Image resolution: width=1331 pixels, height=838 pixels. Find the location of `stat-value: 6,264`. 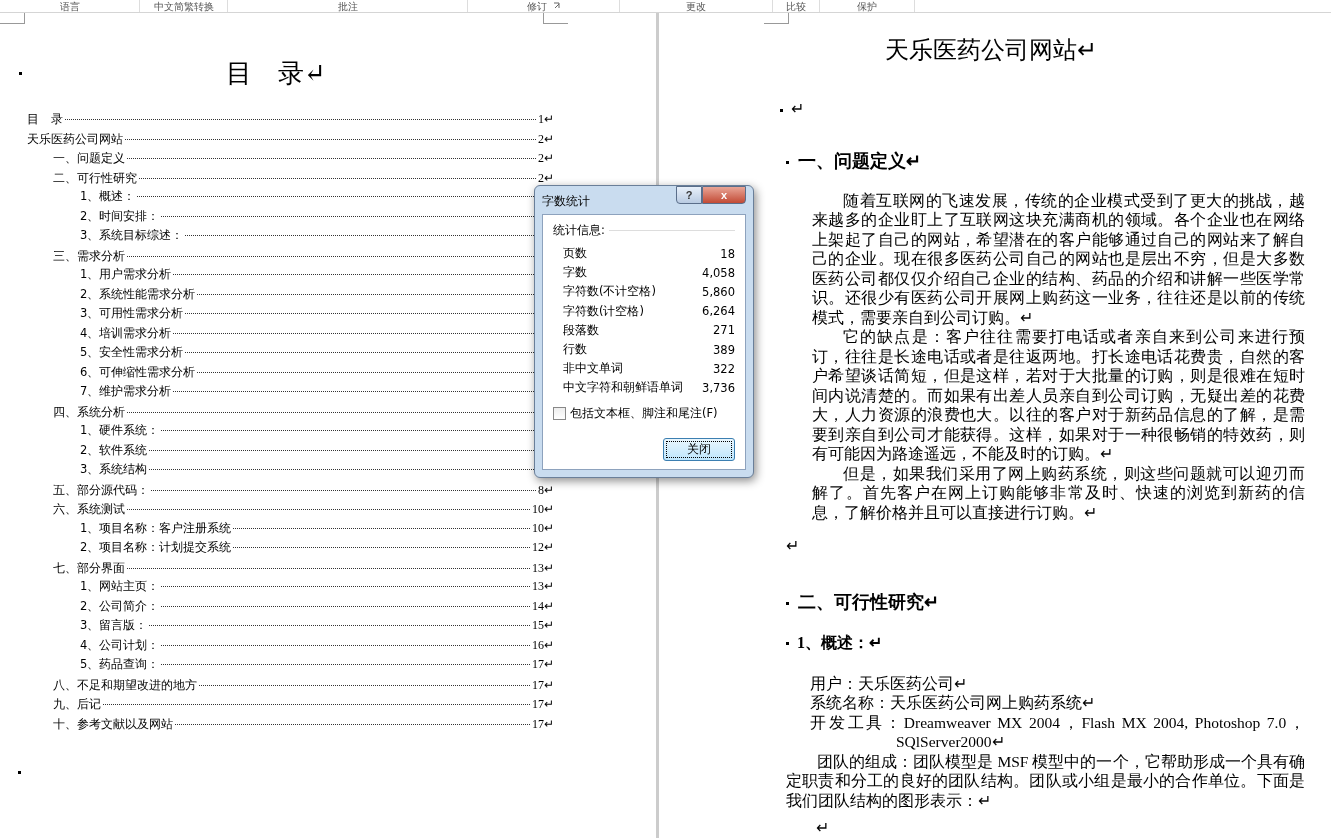

stat-value: 6,264 is located at coordinates (718, 311).